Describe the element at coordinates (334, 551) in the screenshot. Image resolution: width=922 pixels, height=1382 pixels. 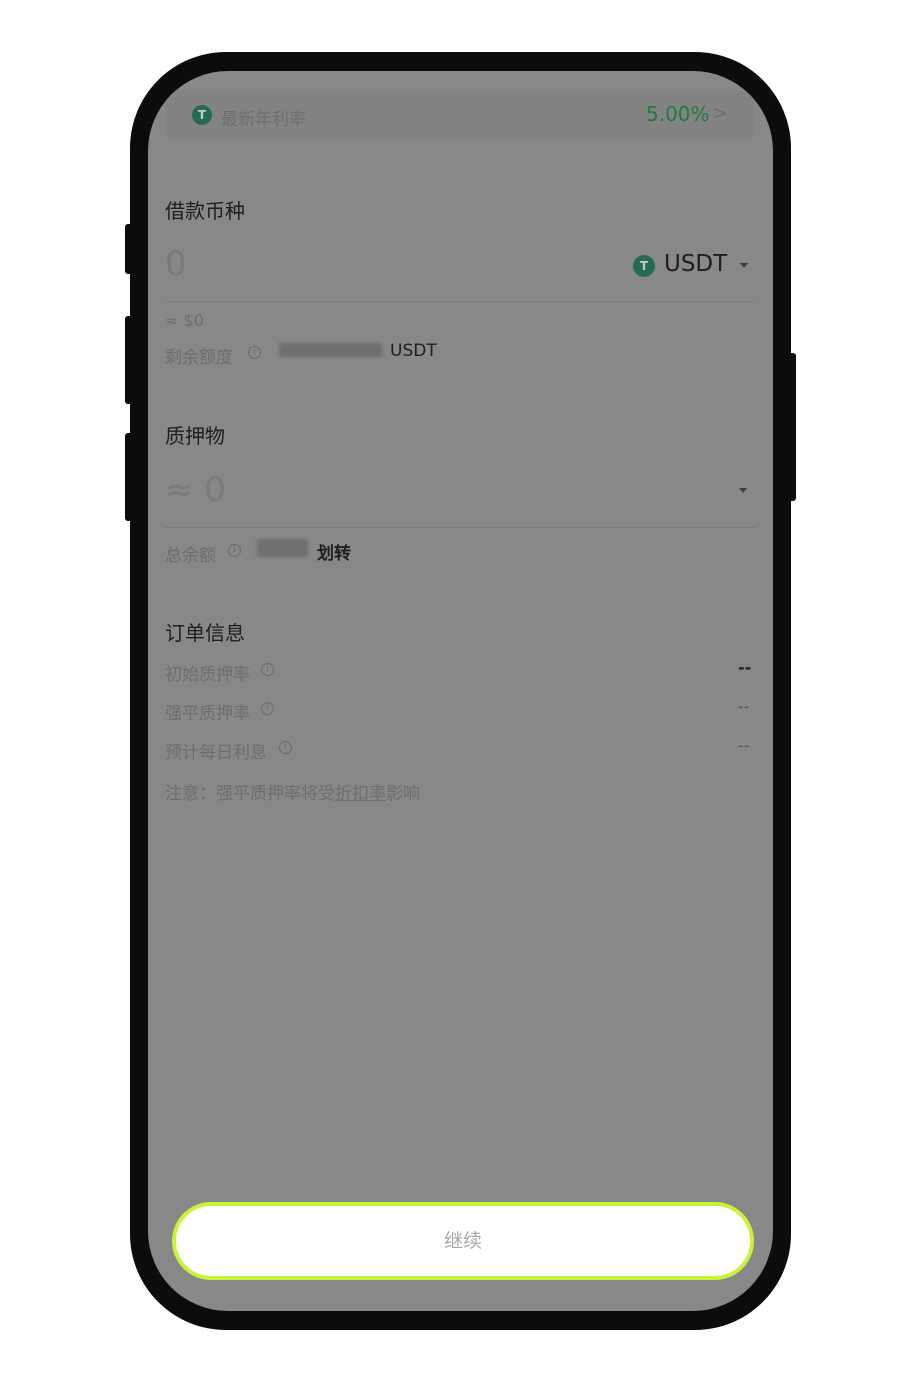
I see `transfer-link: 划转` at that location.